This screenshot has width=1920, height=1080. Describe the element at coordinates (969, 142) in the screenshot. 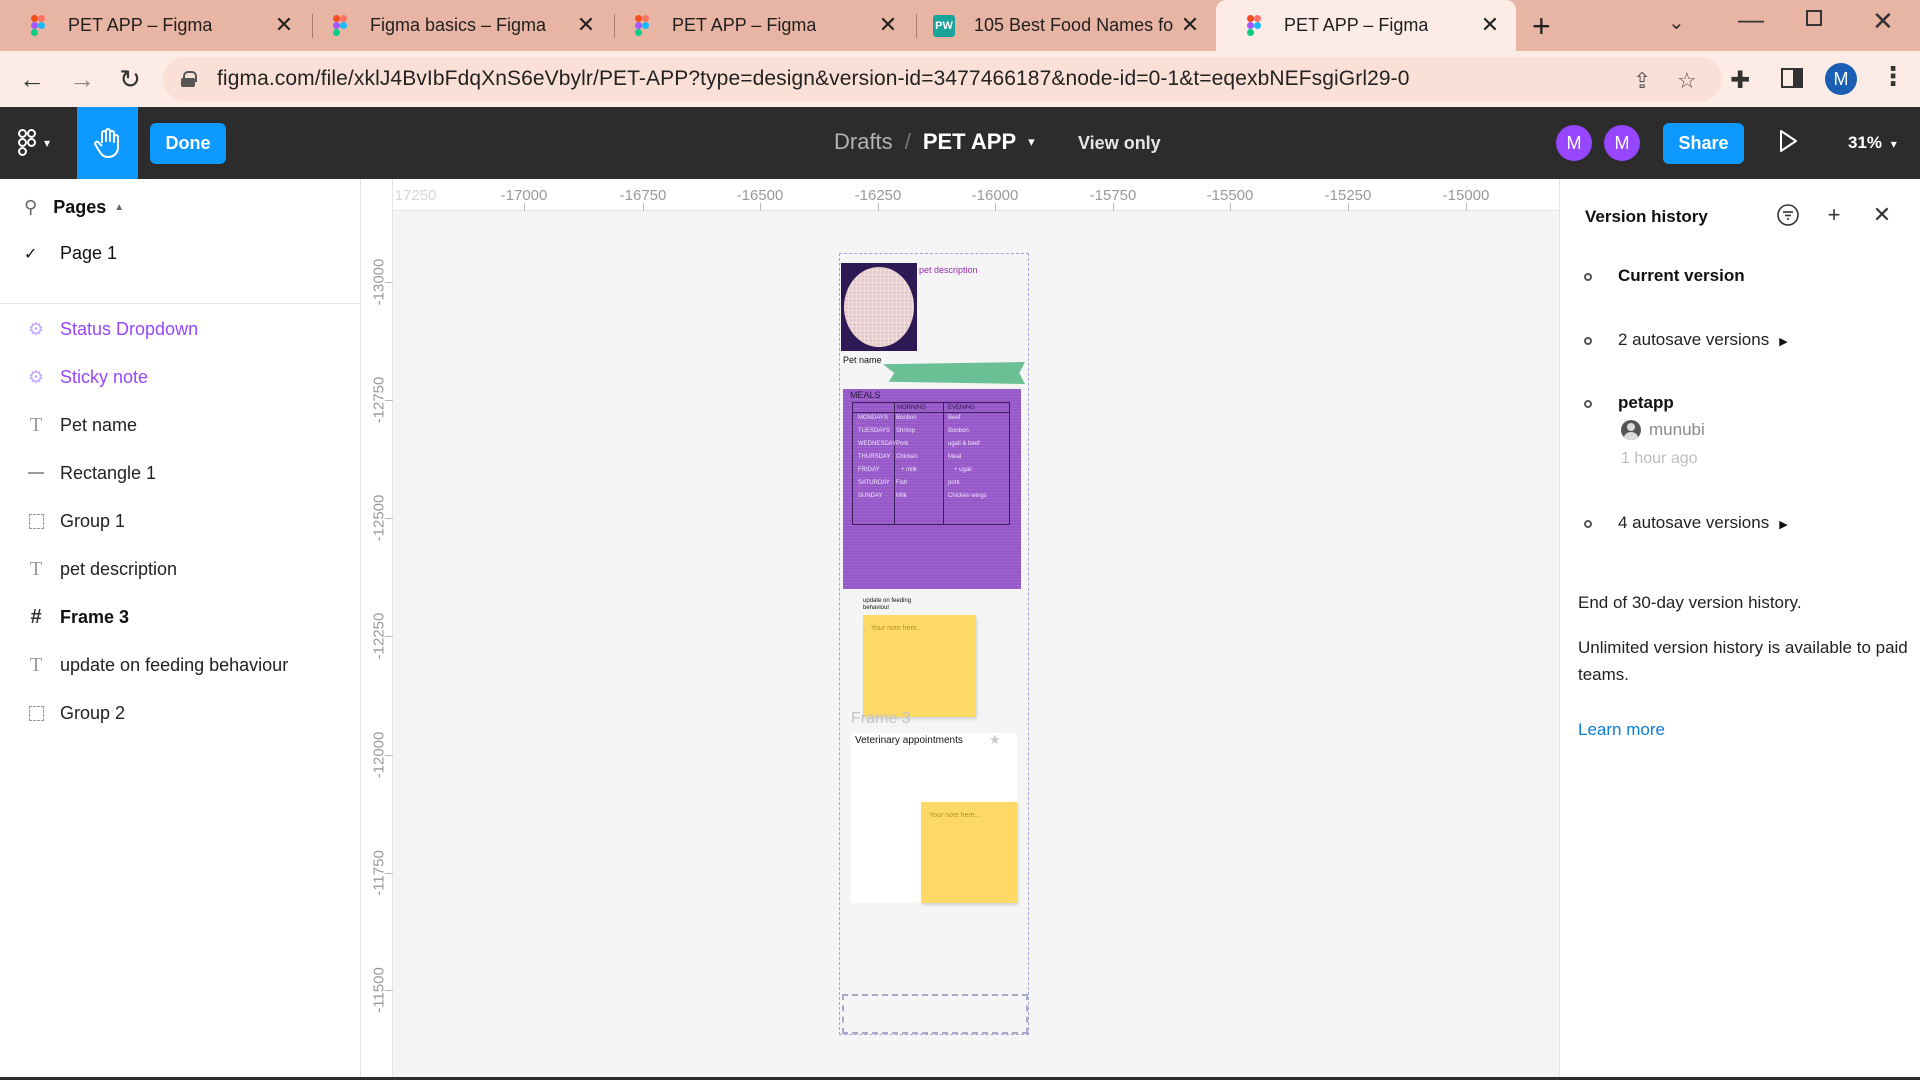

I see `file-name: PET APP` at that location.